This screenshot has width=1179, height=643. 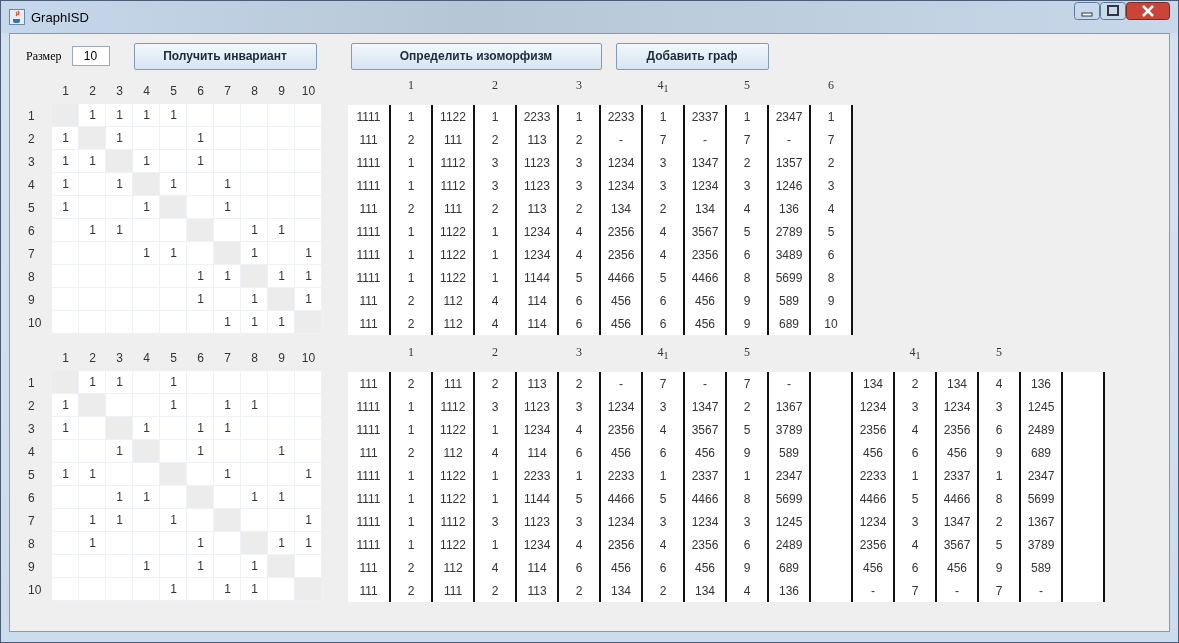 I want to click on close-icon, so click(x=1148, y=11).